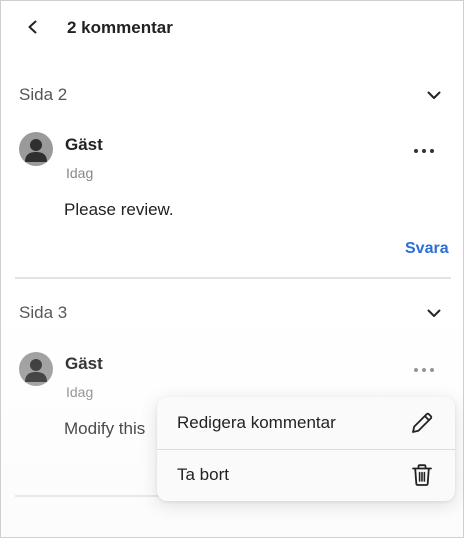 The image size is (464, 538). Describe the element at coordinates (422, 422) in the screenshot. I see `pencil-icon` at that location.